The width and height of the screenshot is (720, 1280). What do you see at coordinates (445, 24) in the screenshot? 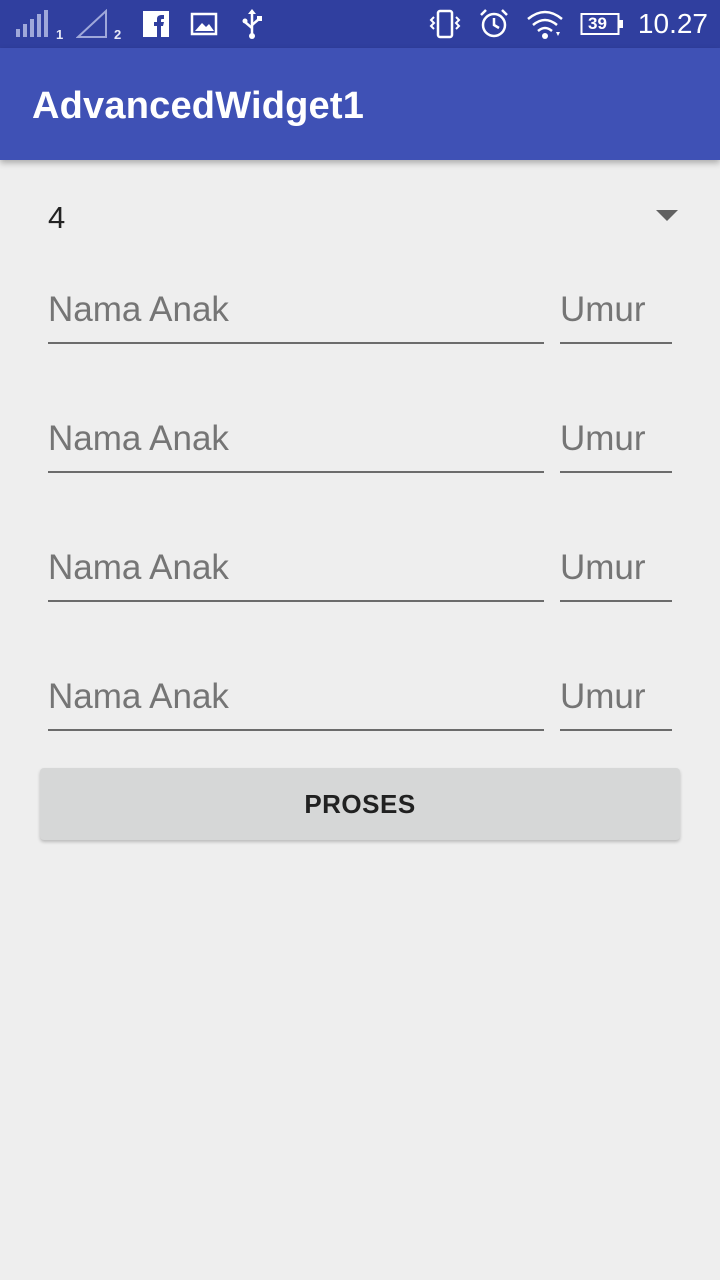
I see `vibrate-icon` at bounding box center [445, 24].